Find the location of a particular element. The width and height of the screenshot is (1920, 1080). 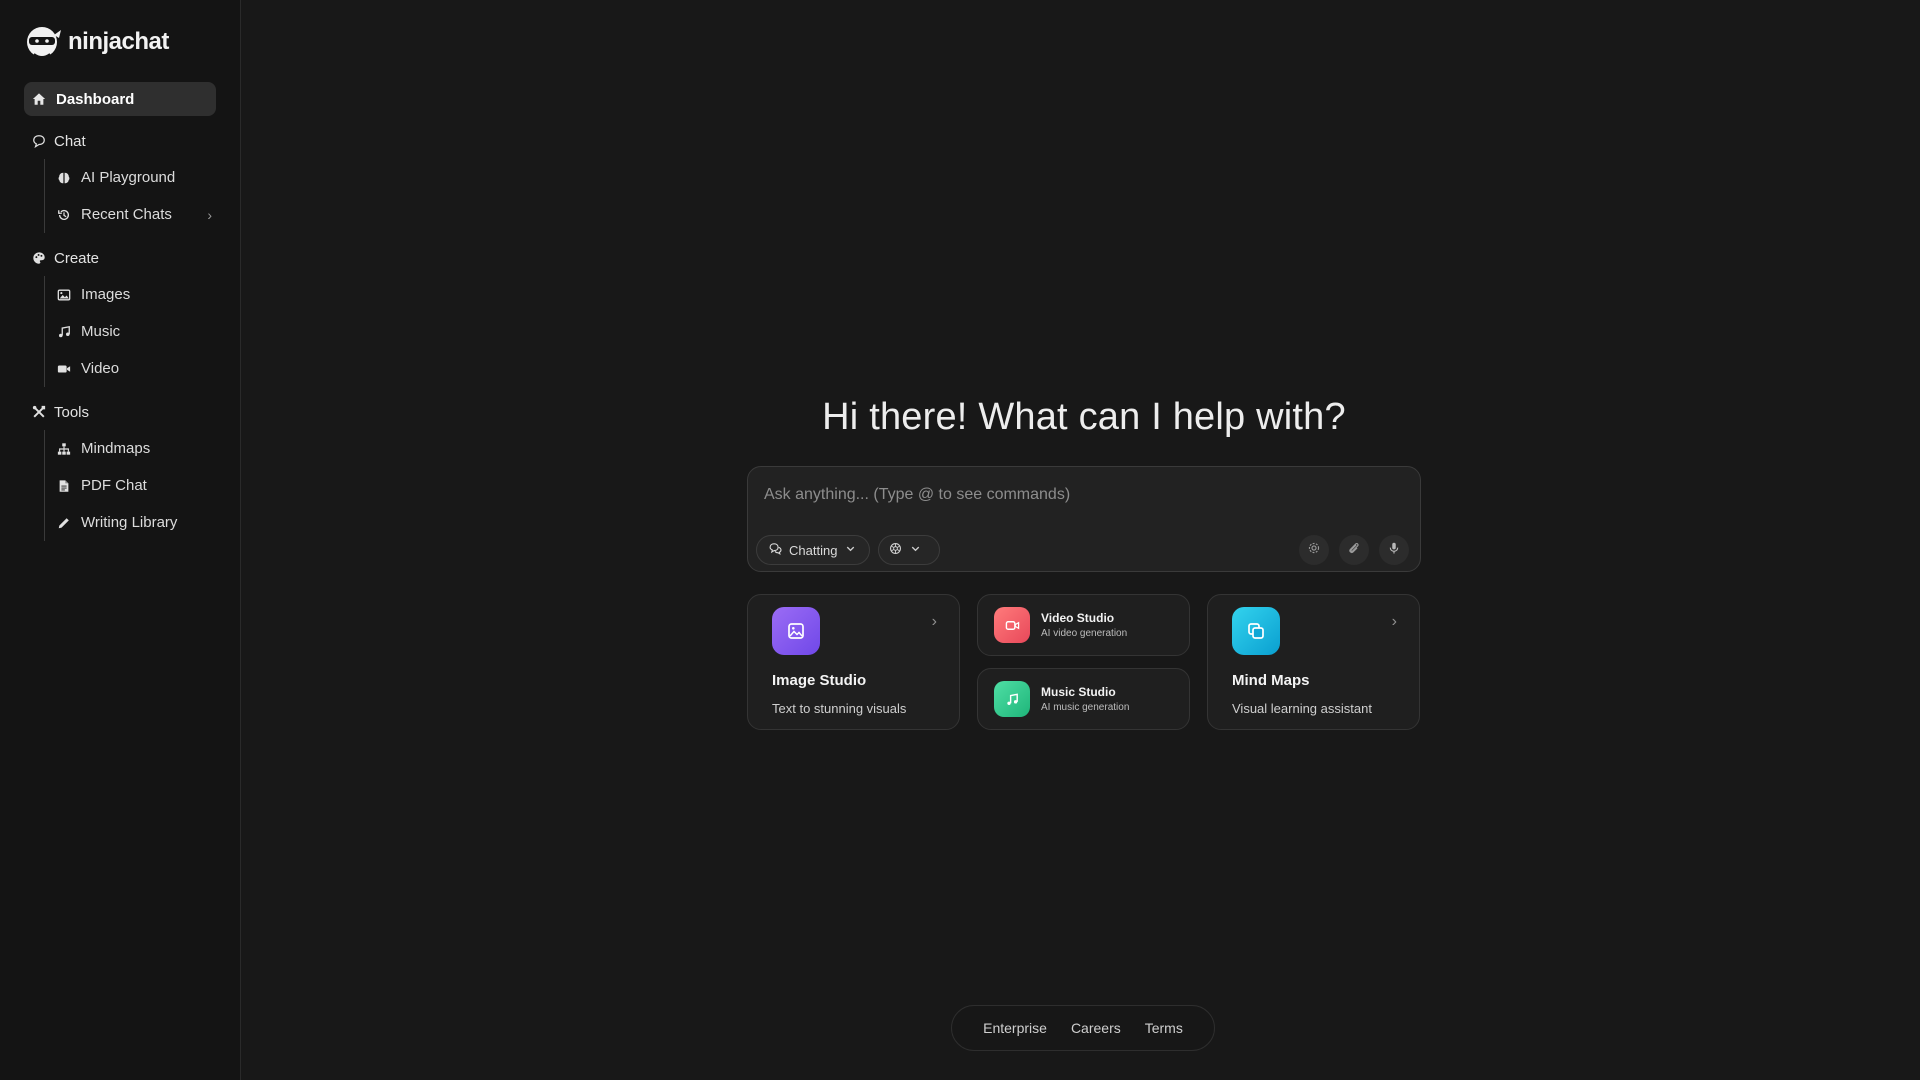

palette-icon is located at coordinates (39, 258).